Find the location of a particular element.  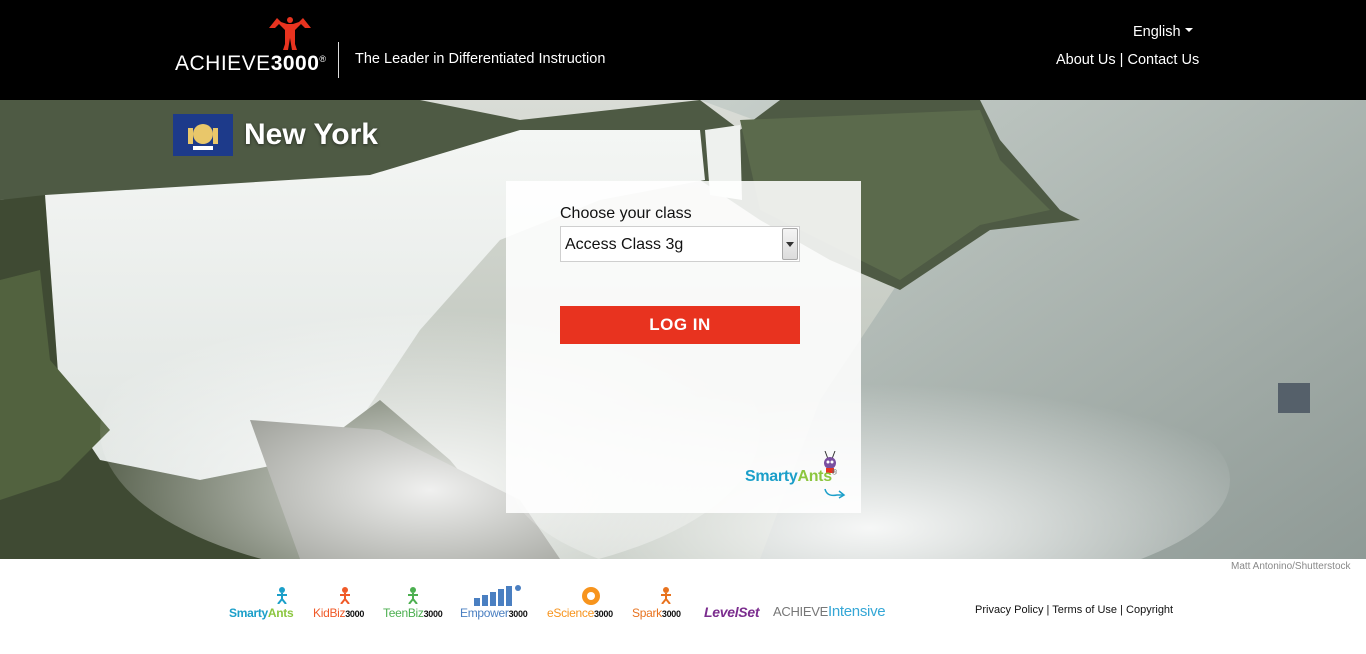

class-select: Access Class 3g is located at coordinates (680, 244).